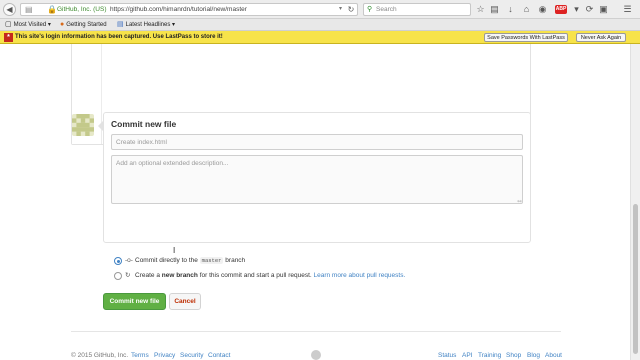 This screenshot has width=640, height=360. What do you see at coordinates (191, 355) in the screenshot?
I see `footer-link-security: Security` at bounding box center [191, 355].